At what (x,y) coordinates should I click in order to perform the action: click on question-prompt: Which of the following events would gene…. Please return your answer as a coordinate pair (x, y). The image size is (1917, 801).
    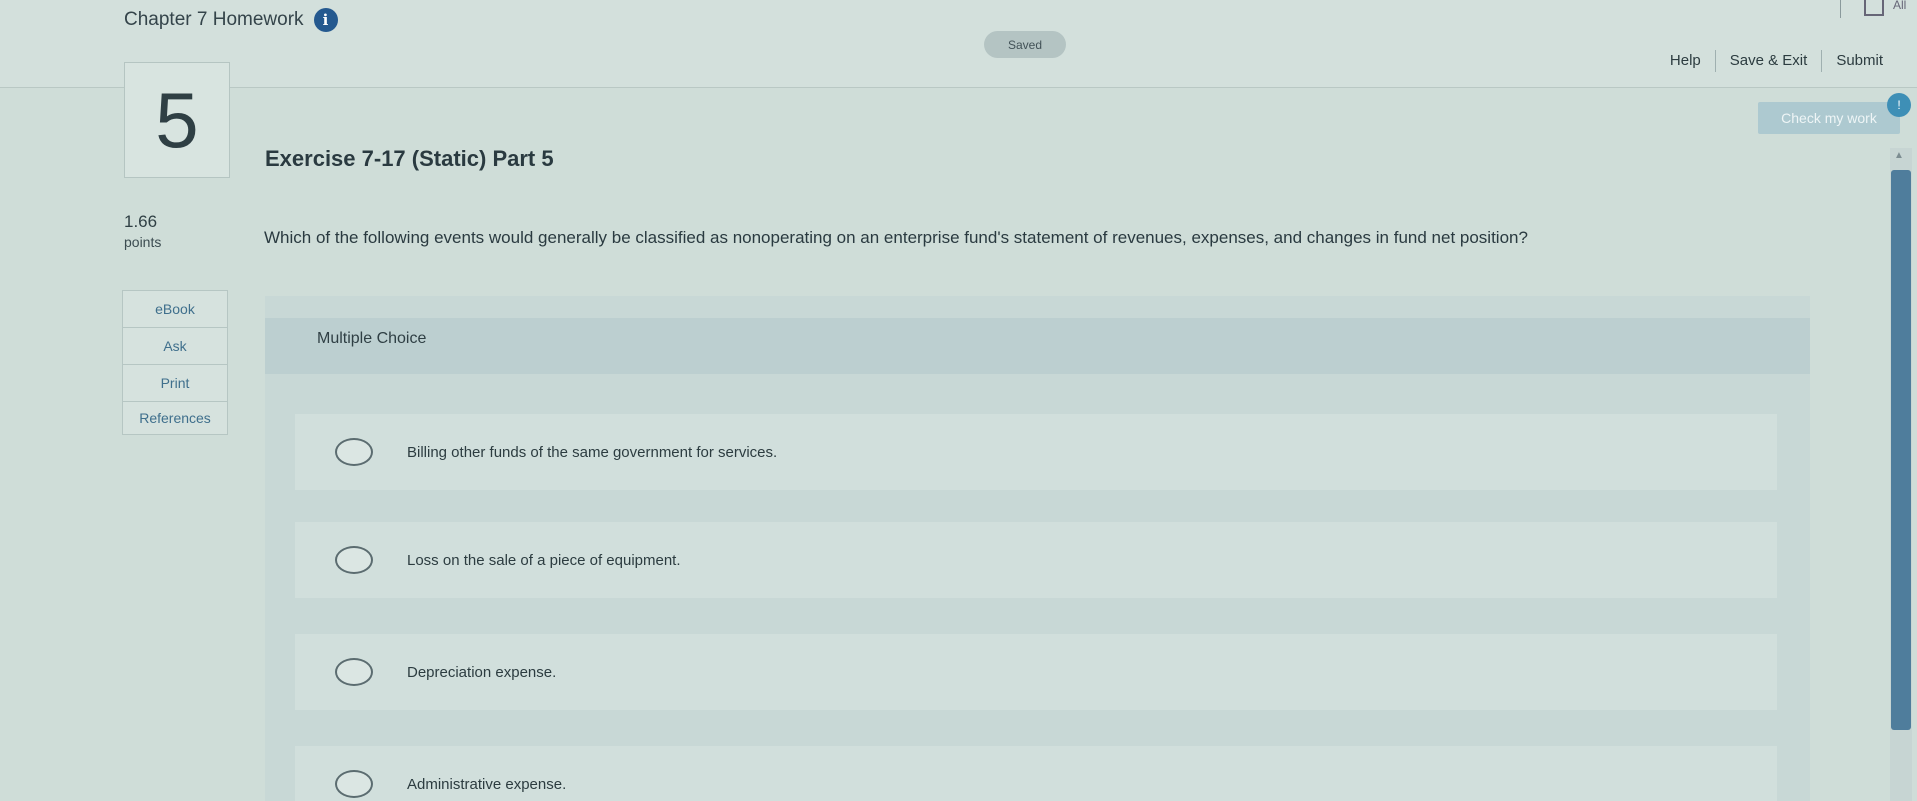
    Looking at the image, I should click on (896, 237).